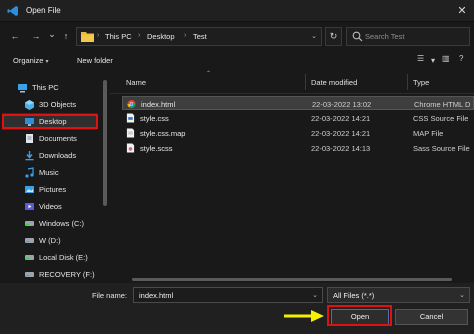  What do you see at coordinates (156, 295) in the screenshot?
I see `file-name-value: index.html` at bounding box center [156, 295].